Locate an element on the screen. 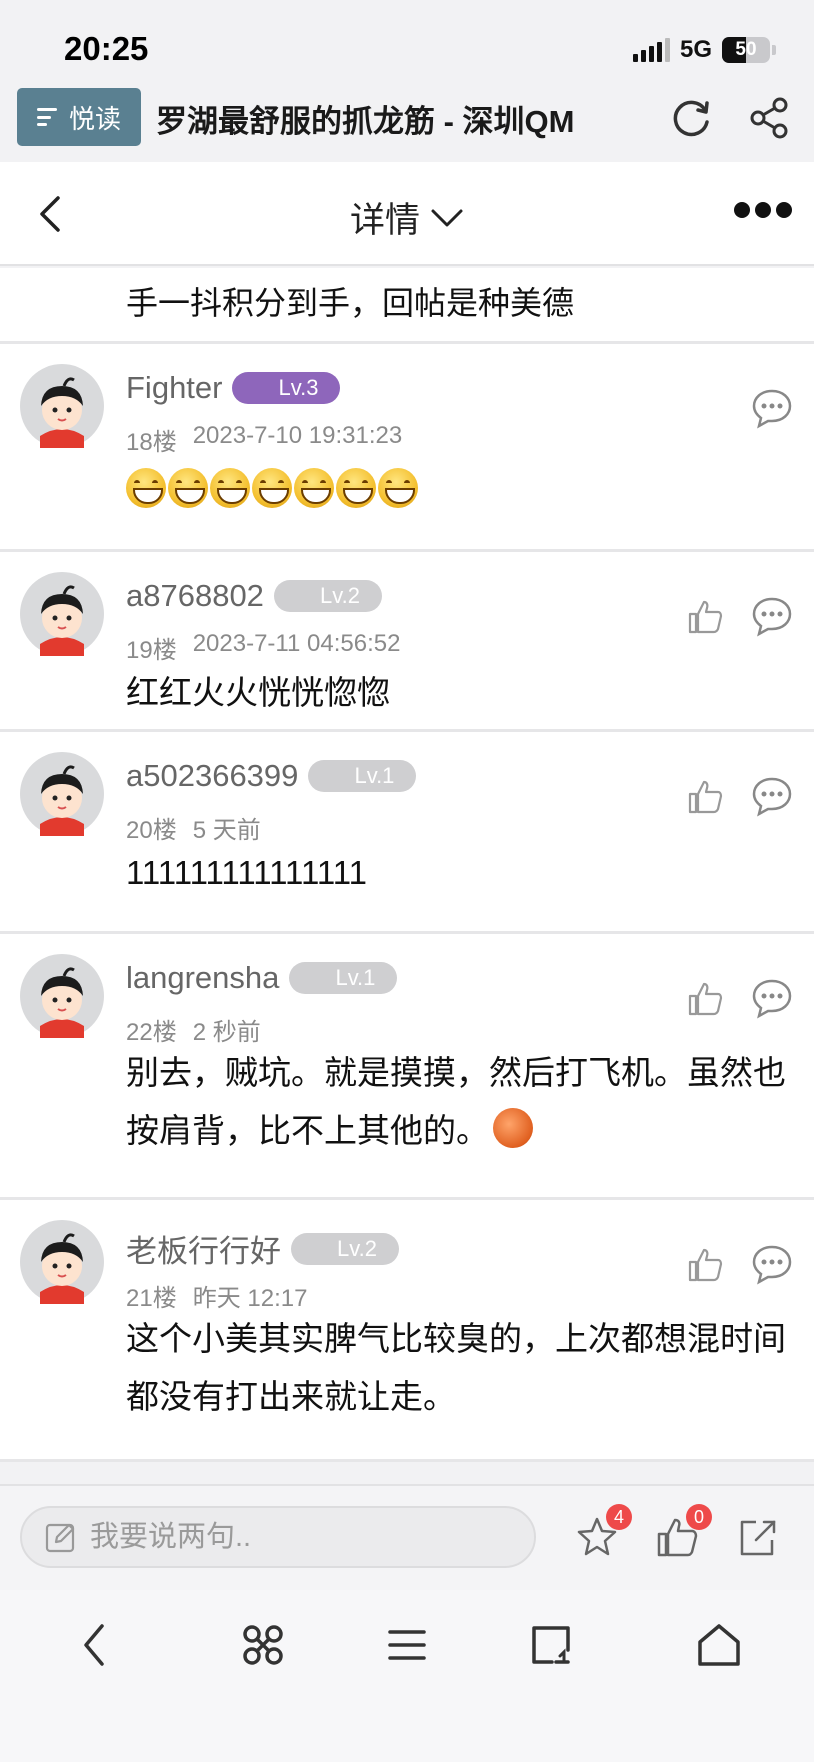  post-time: 昨天 12:17 is located at coordinates (250, 1298).